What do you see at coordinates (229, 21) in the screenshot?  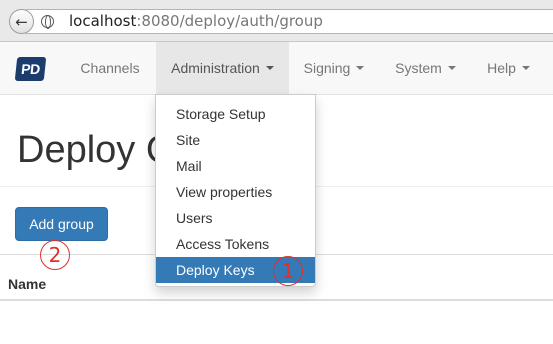 I see `url-path: :8080/deploy/auth/group` at bounding box center [229, 21].